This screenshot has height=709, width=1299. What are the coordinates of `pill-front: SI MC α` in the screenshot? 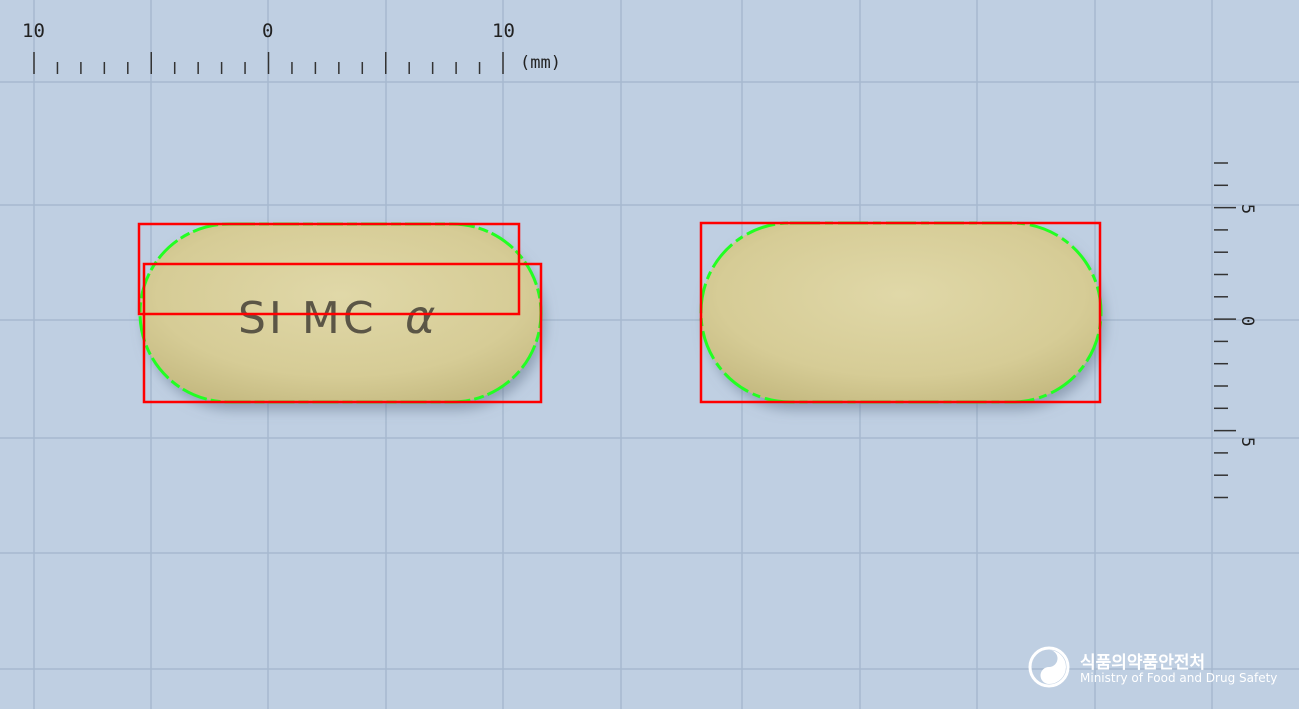 It's located at (340, 313).